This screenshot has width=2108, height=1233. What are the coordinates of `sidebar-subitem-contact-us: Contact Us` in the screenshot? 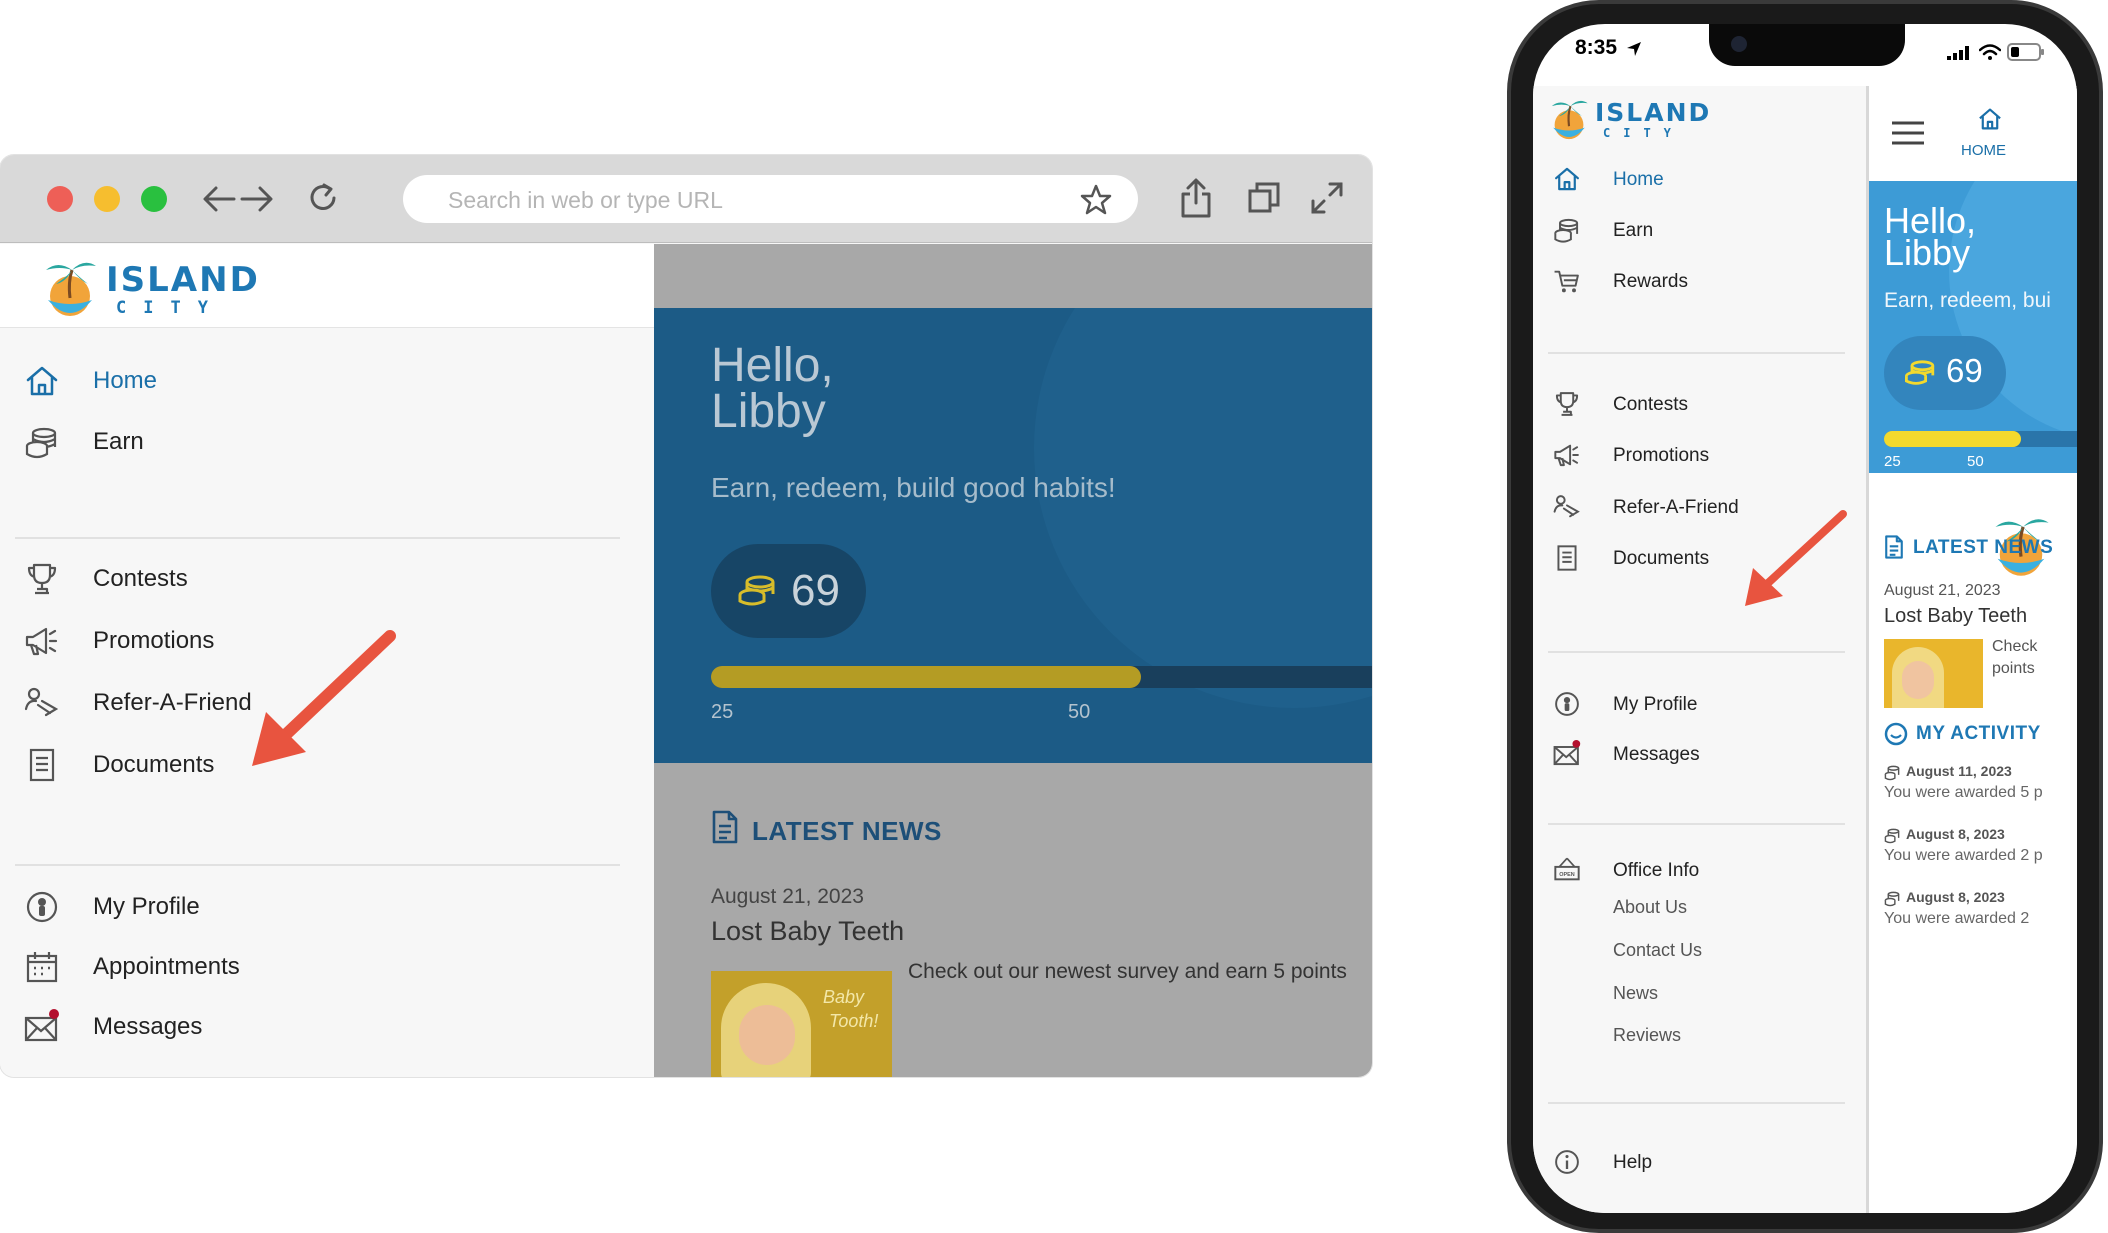 It's located at (1657, 950).